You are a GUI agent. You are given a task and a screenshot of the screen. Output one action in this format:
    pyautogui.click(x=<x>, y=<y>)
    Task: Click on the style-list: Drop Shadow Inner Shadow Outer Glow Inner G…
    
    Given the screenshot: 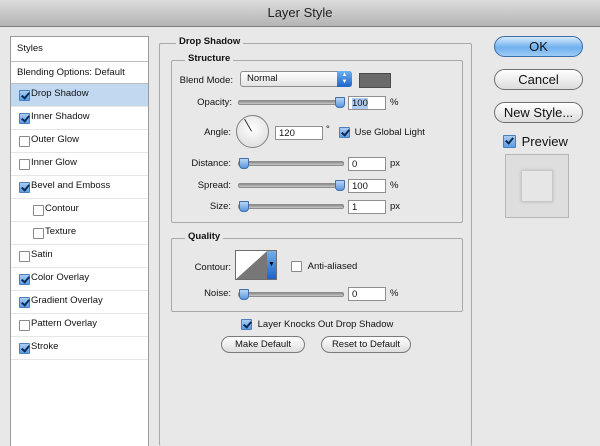 What is the action you would take?
    pyautogui.click(x=79, y=222)
    